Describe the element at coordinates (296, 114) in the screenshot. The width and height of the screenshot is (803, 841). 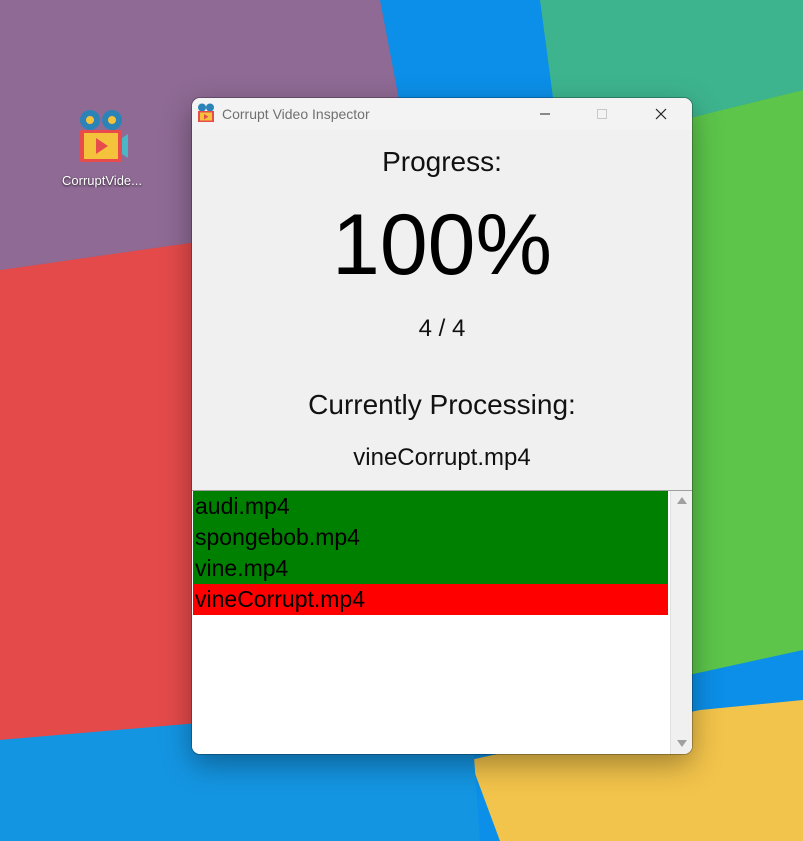
I see `window-title: Corrupt Video Inspector` at that location.